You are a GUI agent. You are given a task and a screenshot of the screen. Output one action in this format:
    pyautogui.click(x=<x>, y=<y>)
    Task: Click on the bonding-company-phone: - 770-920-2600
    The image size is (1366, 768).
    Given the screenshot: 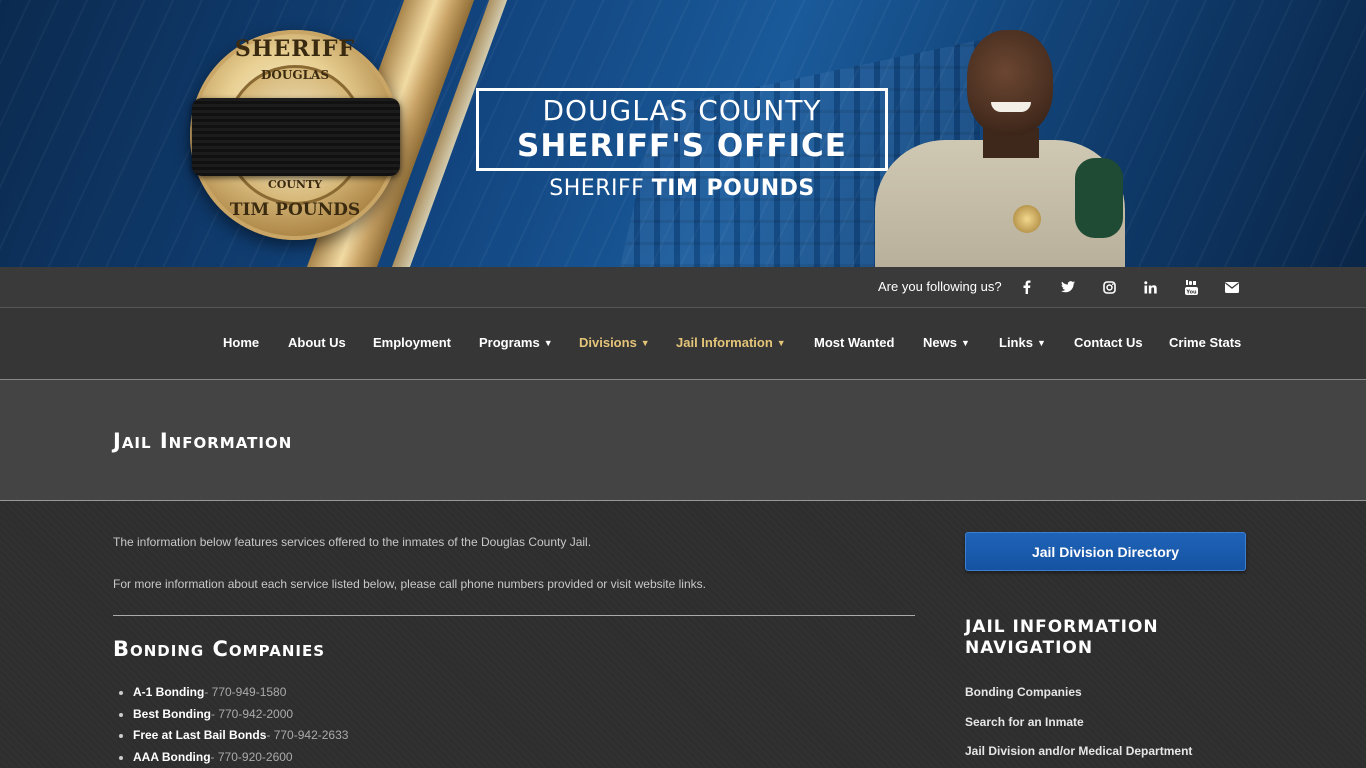 What is the action you would take?
    pyautogui.click(x=251, y=756)
    